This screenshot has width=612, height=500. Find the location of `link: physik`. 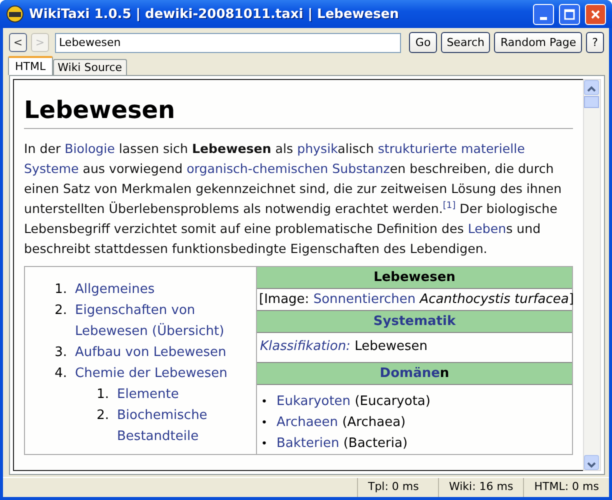

link: physik is located at coordinates (317, 148).